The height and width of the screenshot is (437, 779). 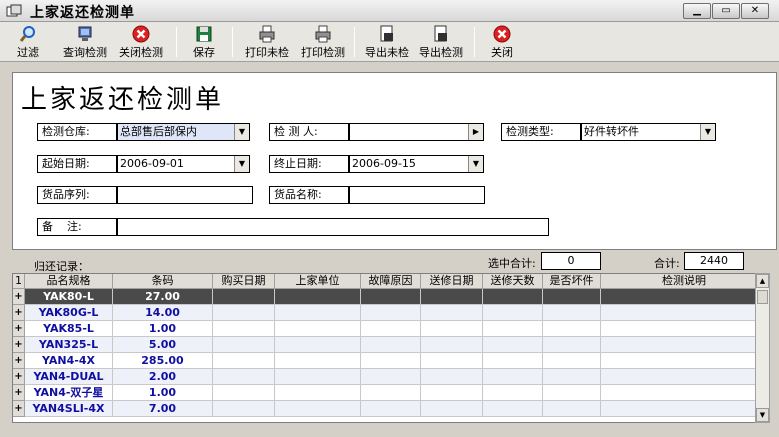 I want to click on table-row: + YAK80-L 27.00, so click(x=389, y=297).